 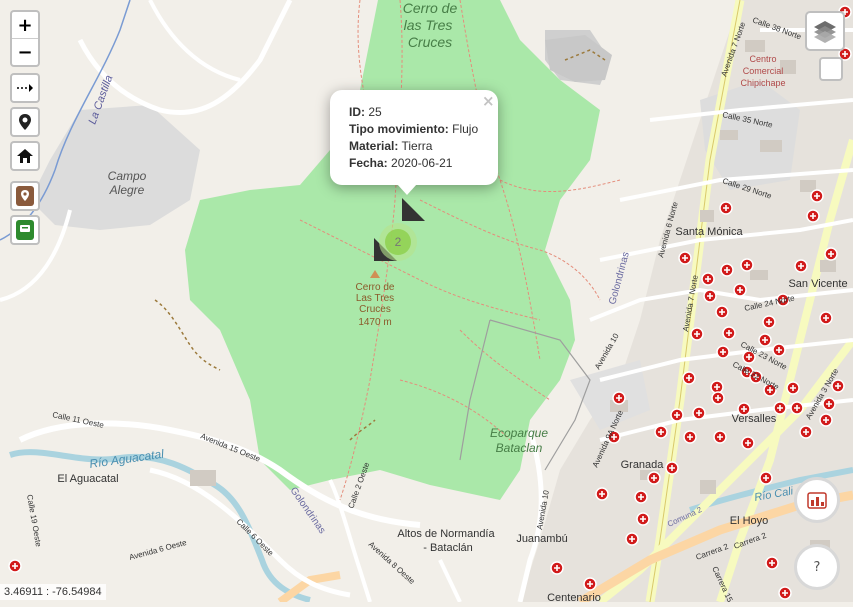 What do you see at coordinates (127, 190) in the screenshot?
I see `label-campo-alegre: Alegre` at bounding box center [127, 190].